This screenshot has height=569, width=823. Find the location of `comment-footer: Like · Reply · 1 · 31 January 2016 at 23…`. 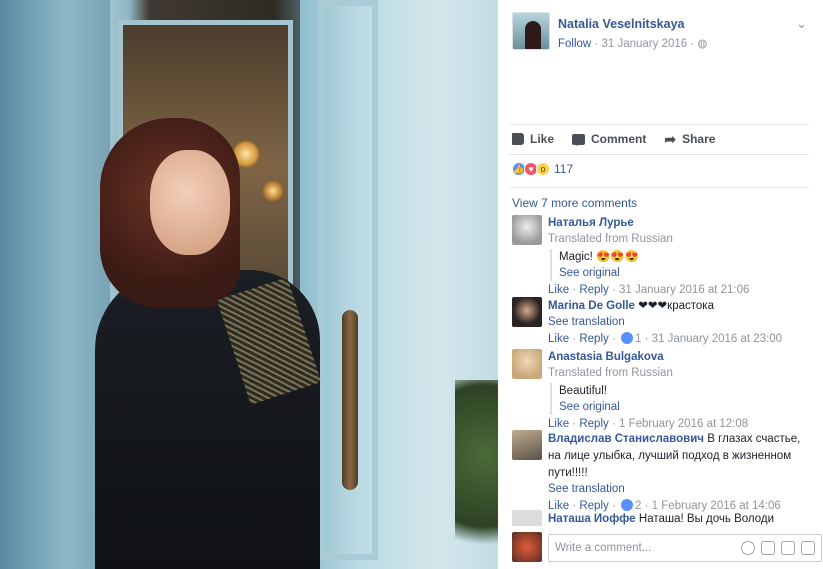

comment-footer: Like · Reply · 1 · 31 January 2016 at 23… is located at coordinates (665, 338).